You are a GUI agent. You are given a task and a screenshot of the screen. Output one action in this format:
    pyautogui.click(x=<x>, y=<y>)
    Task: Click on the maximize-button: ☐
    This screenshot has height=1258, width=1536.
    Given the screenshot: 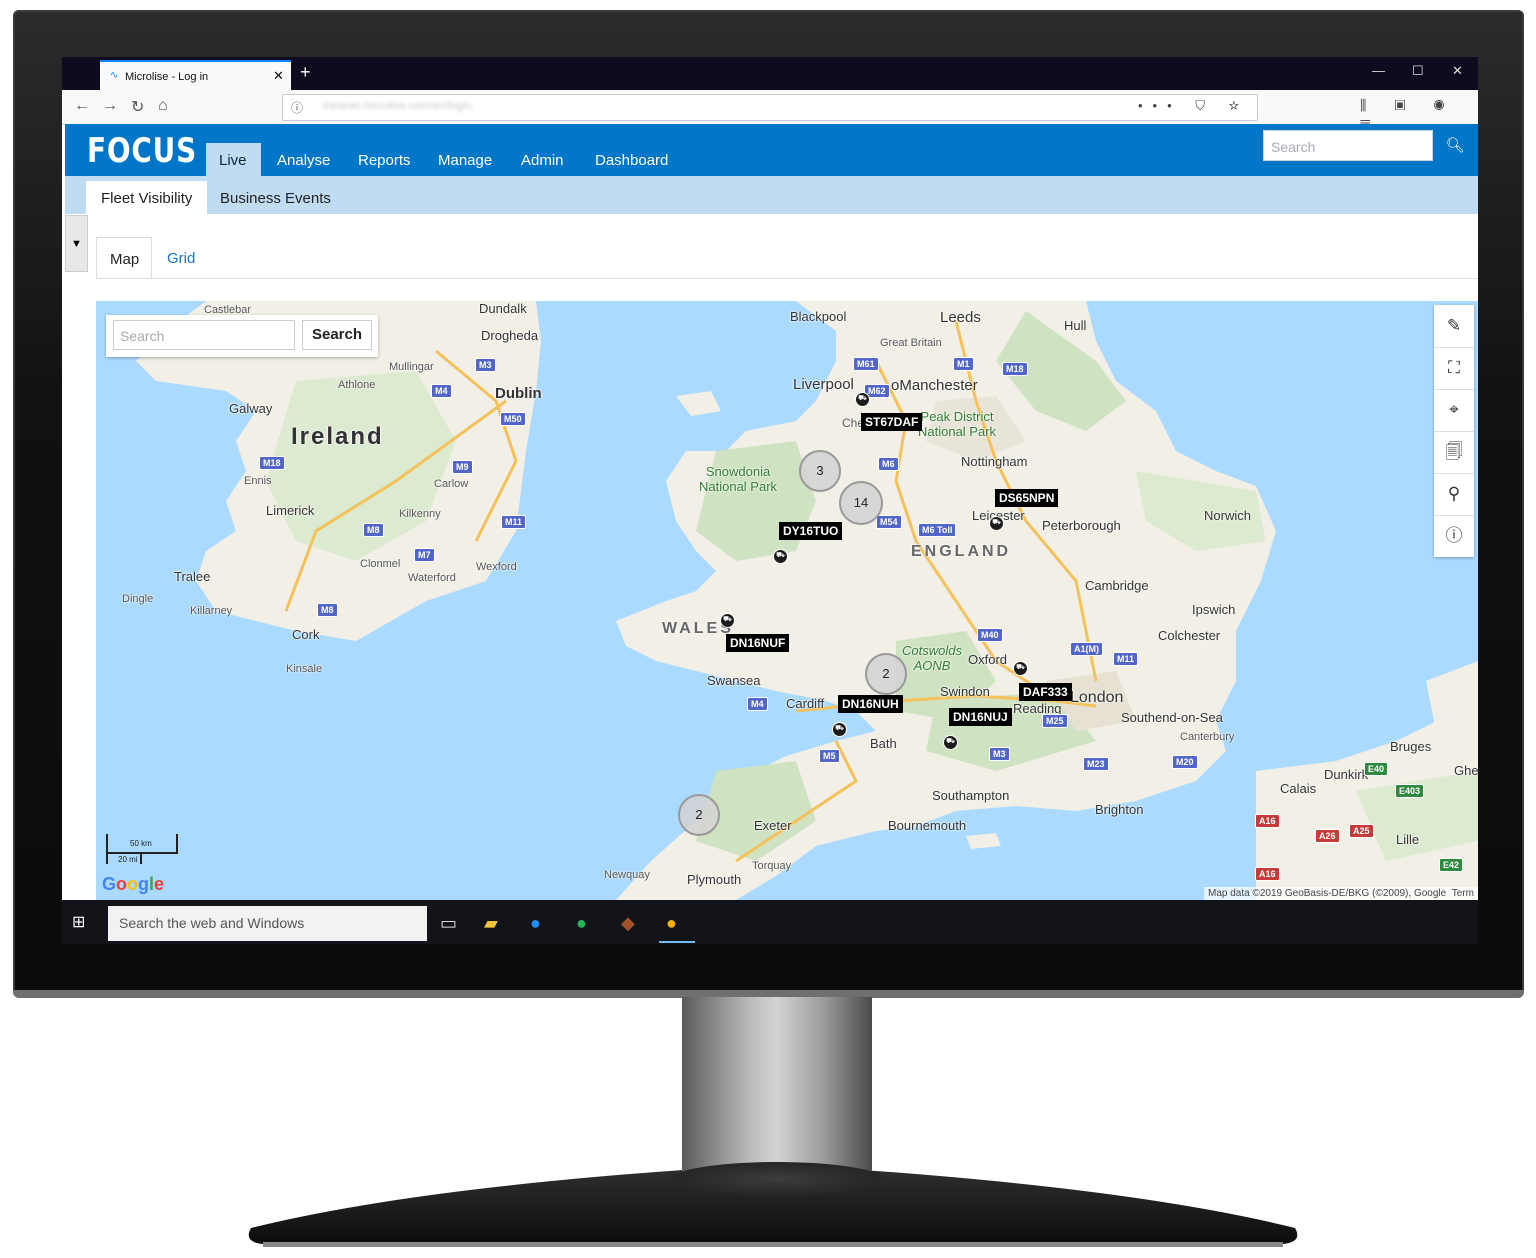 What is the action you would take?
    pyautogui.click(x=1418, y=71)
    